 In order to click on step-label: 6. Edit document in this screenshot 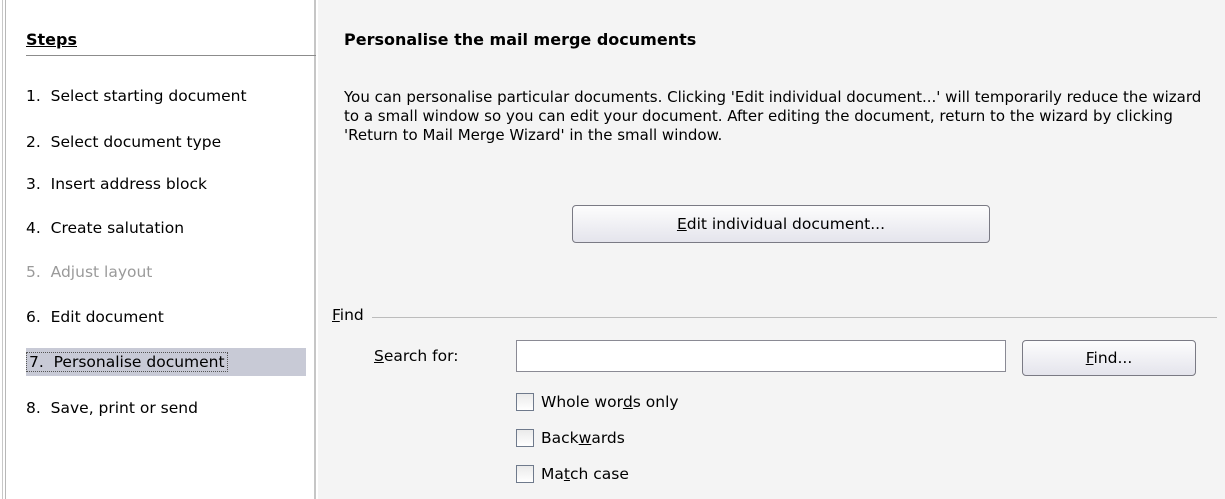, I will do `click(95, 317)`.